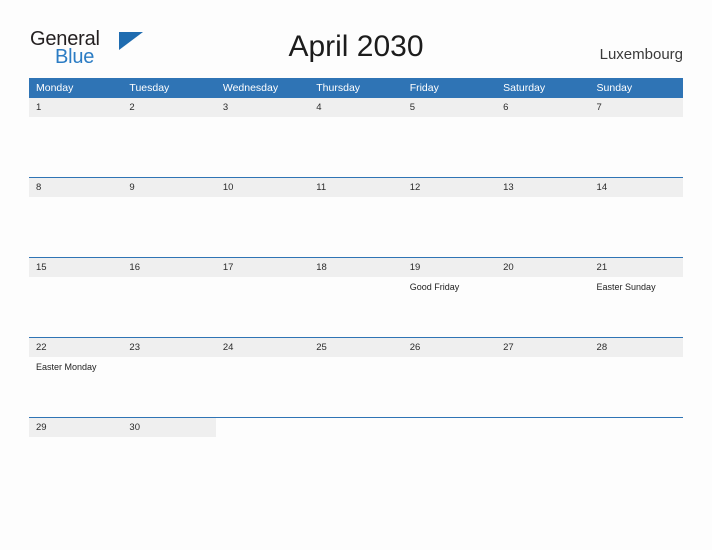 The height and width of the screenshot is (550, 712). I want to click on calendar-day-cell: 23, so click(169, 377).